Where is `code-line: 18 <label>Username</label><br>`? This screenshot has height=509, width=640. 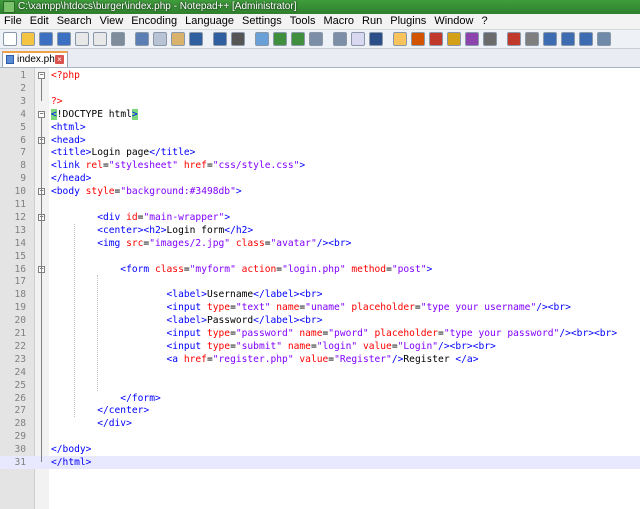
code-line: 18 <label>Username</label><br> is located at coordinates (320, 294).